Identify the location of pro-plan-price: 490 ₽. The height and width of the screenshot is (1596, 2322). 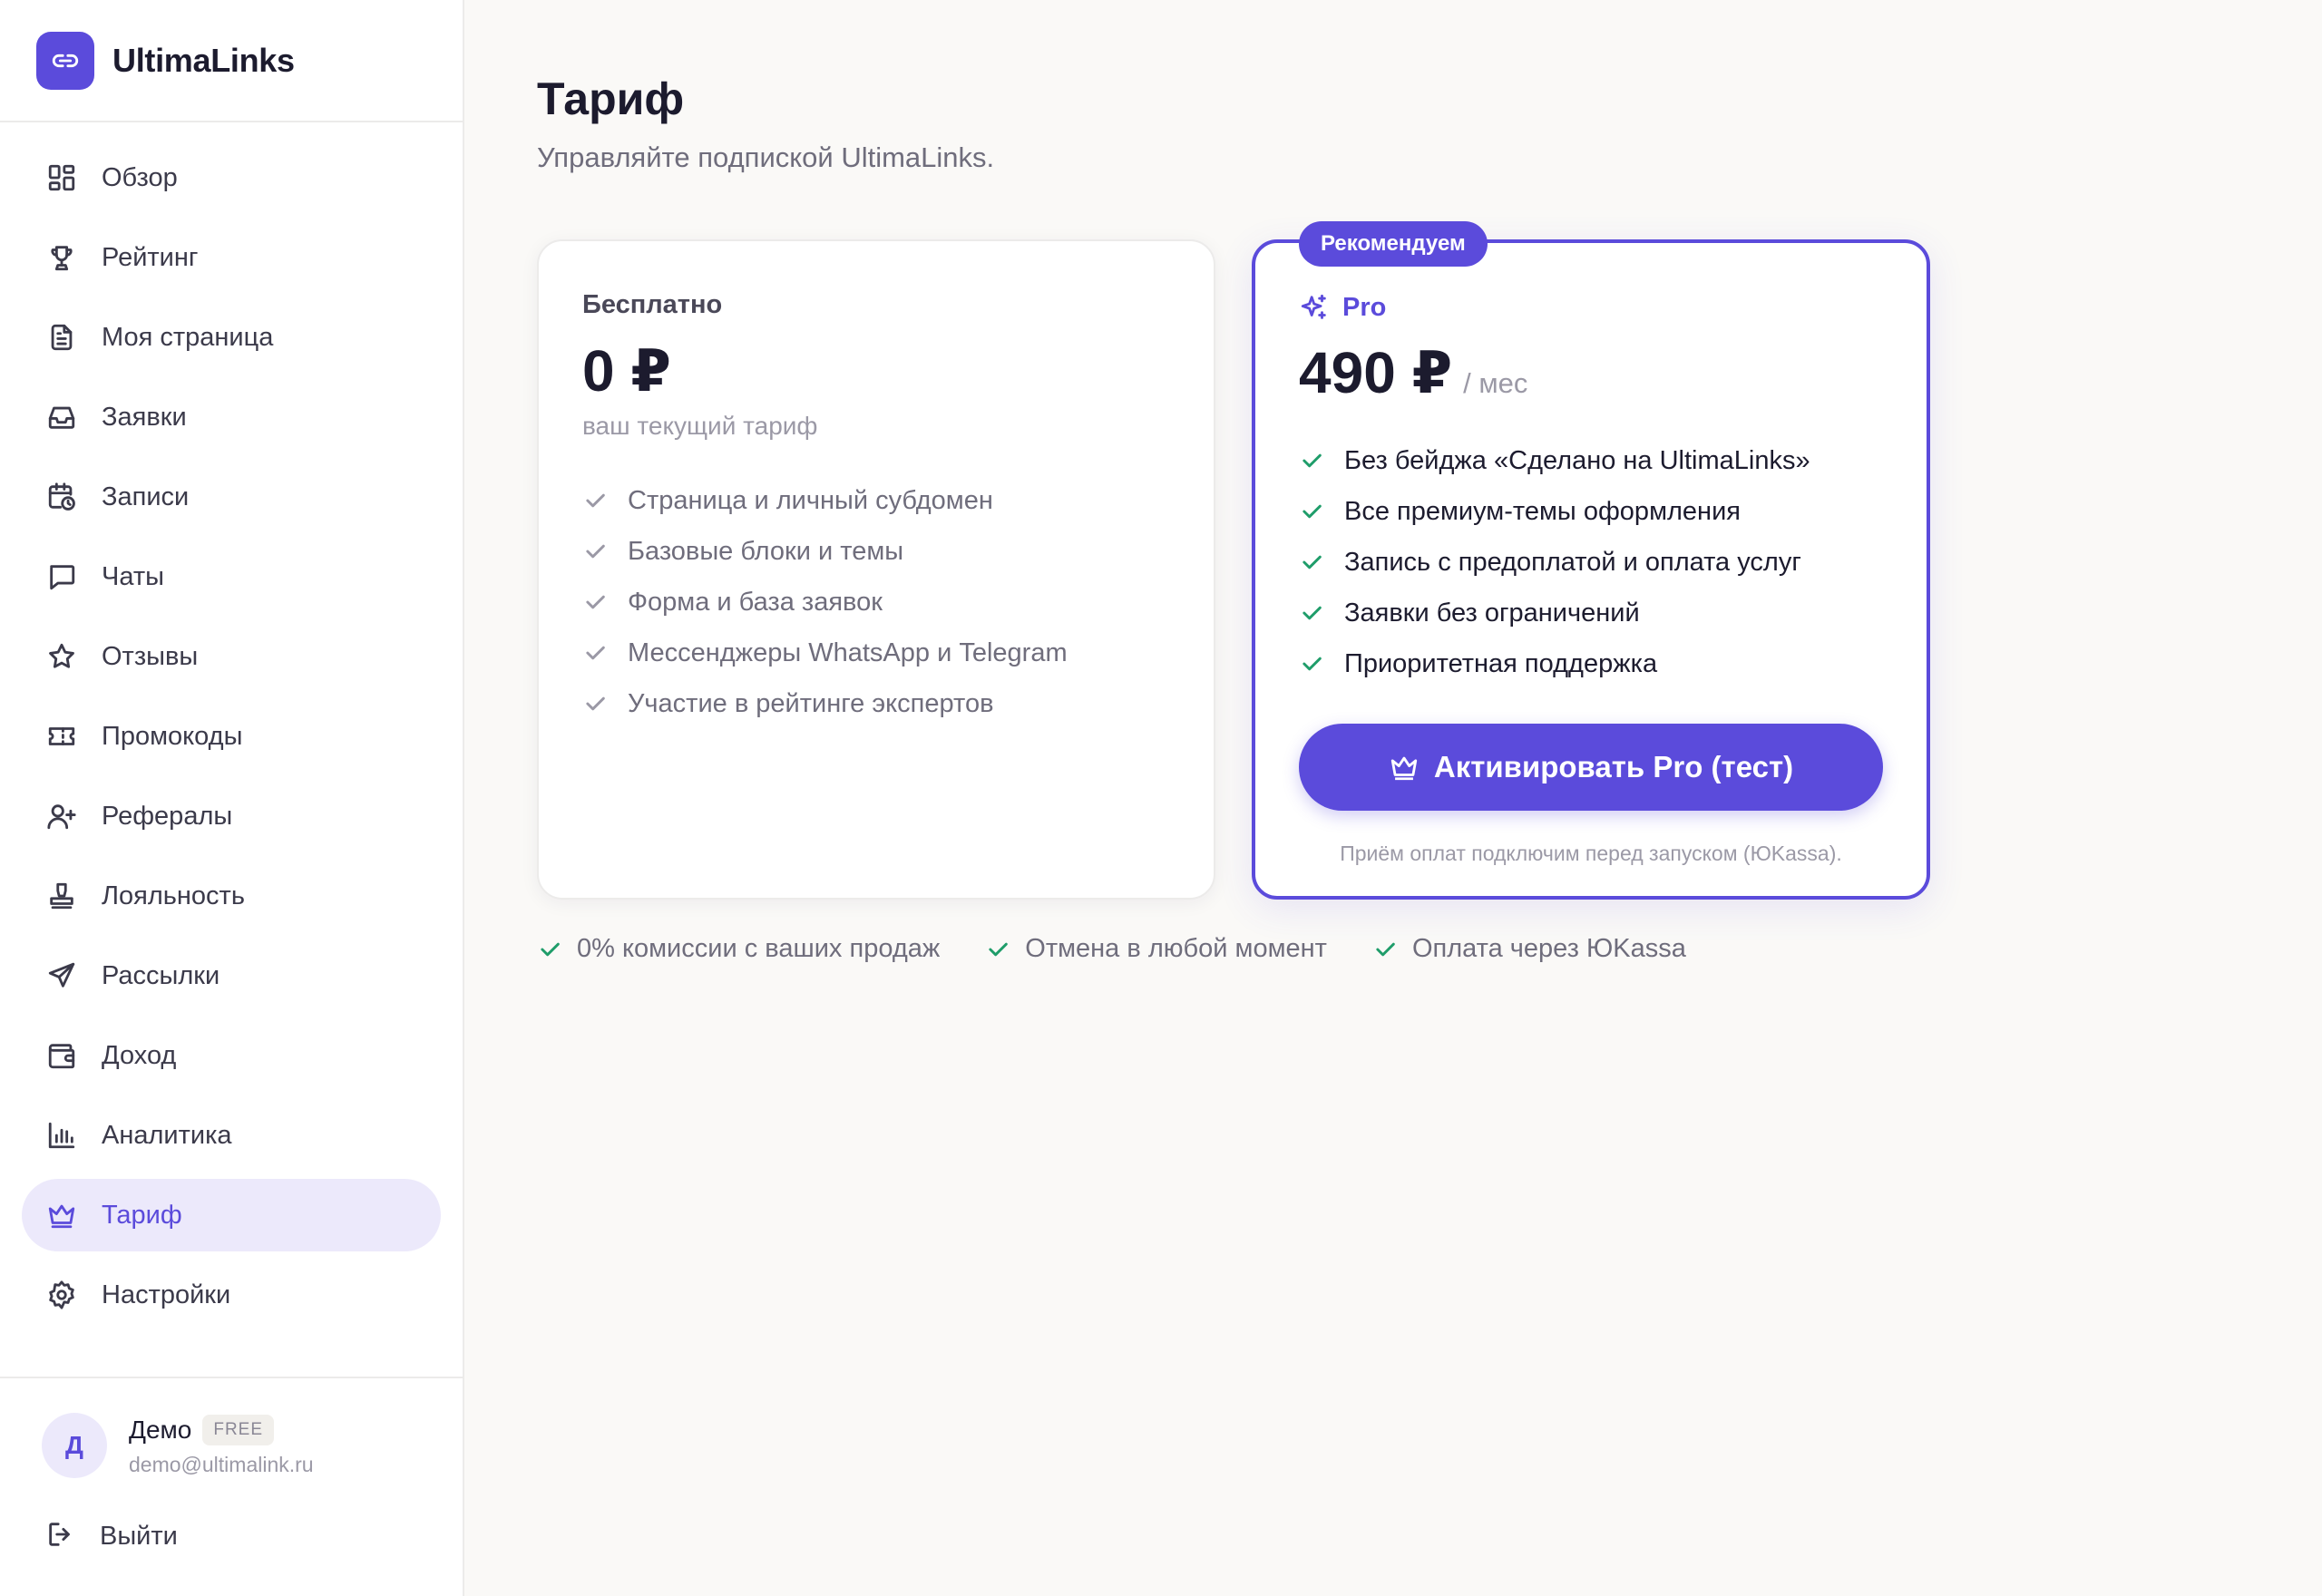
(1376, 372).